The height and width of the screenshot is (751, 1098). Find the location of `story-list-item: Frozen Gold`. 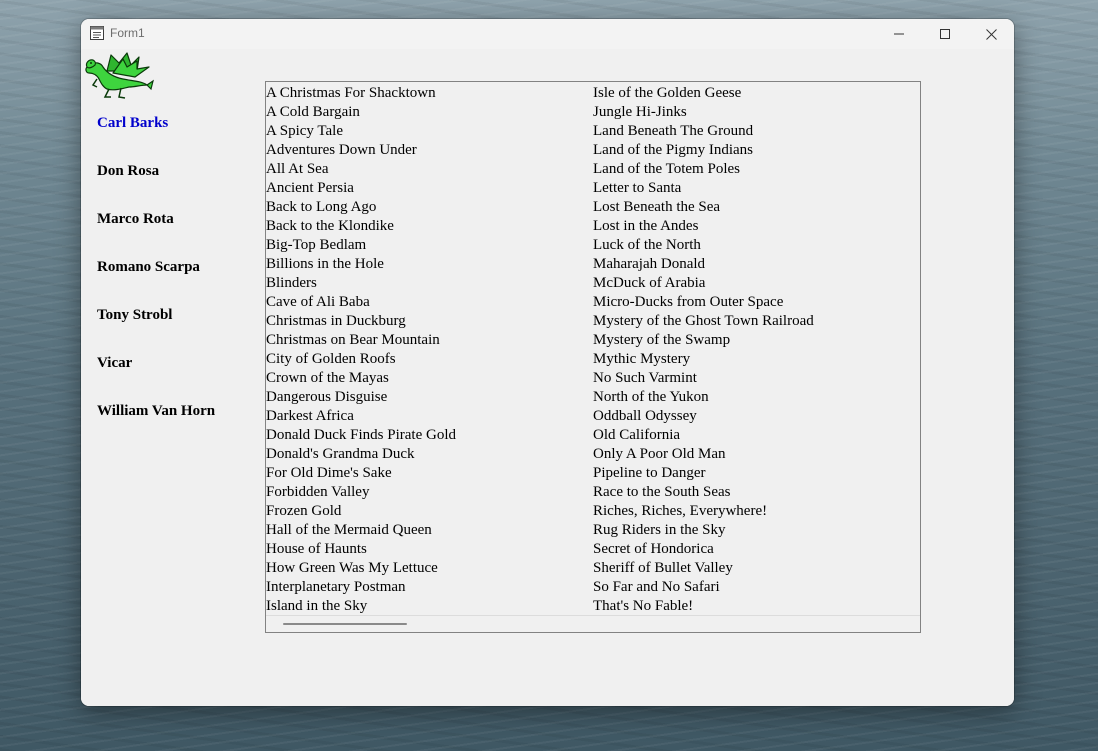

story-list-item: Frozen Gold is located at coordinates (429, 511).